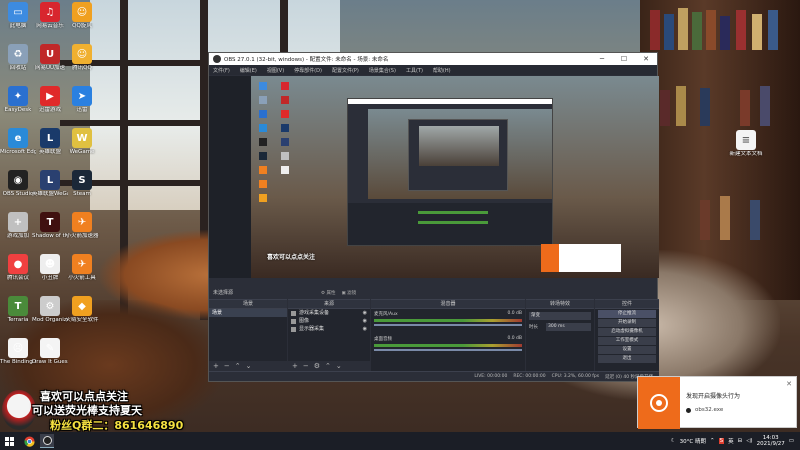  I want to click on volume-icon: ◁), so click(749, 441).